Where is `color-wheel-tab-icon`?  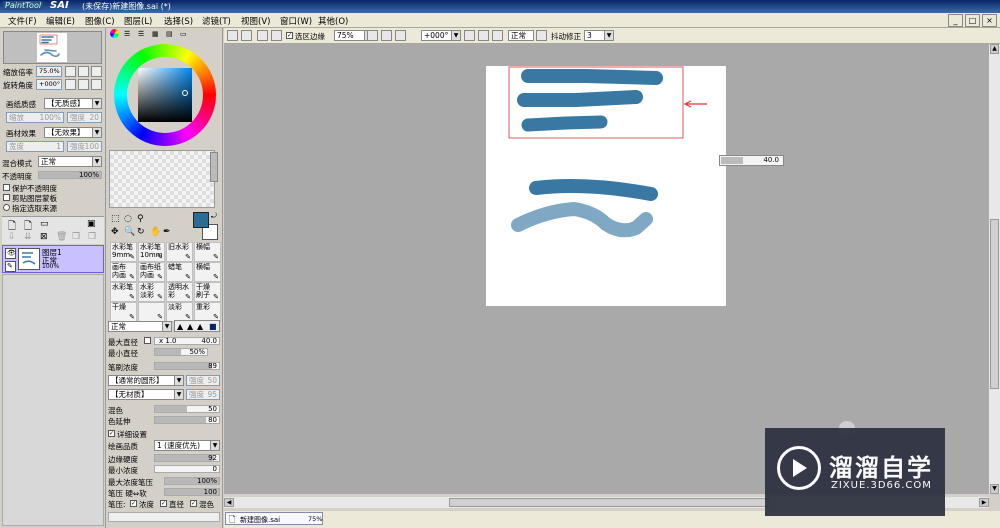
color-wheel-tab-icon is located at coordinates (114, 33).